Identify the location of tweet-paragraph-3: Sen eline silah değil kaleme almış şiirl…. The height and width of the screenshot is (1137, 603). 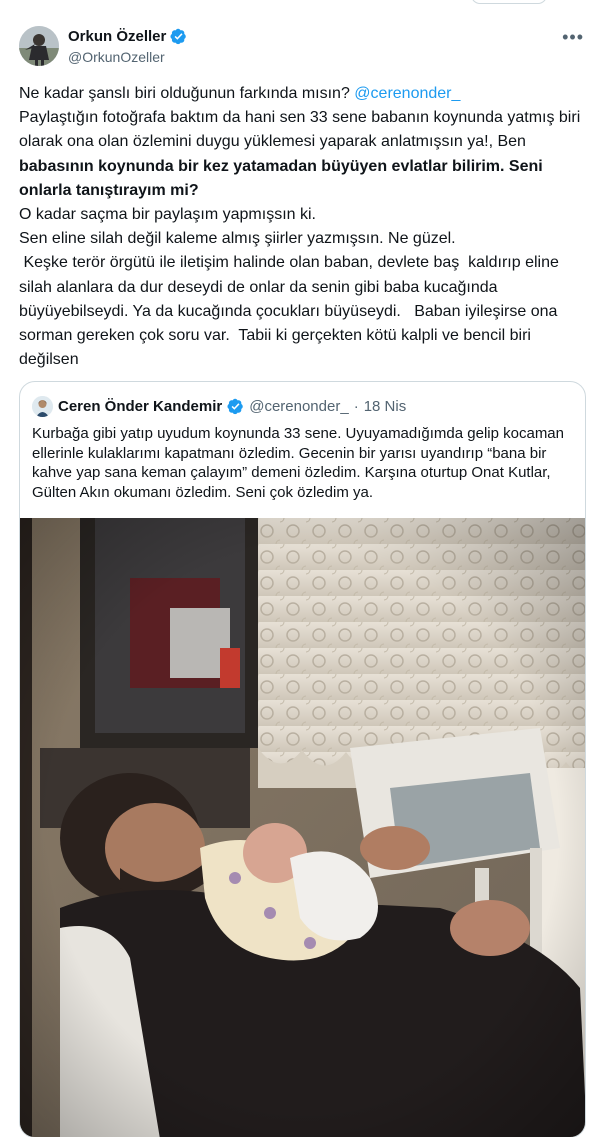
(237, 239).